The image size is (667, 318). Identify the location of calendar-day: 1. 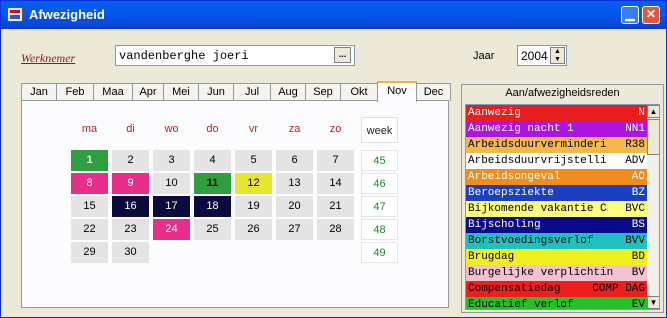
(89, 160).